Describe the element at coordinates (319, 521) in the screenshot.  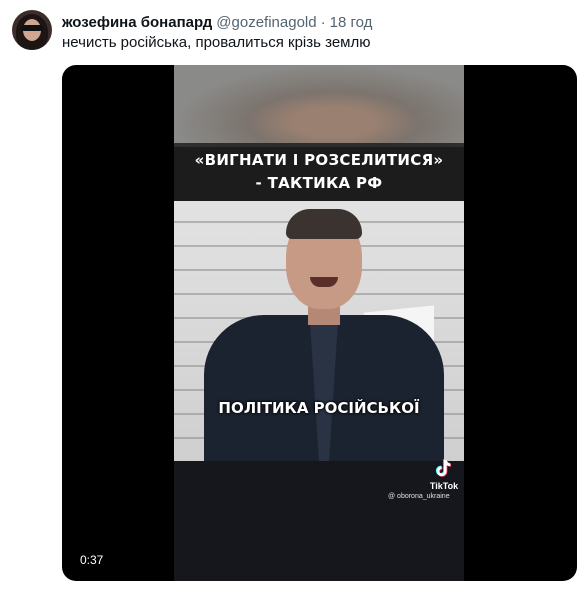
I see `video-lower-area` at that location.